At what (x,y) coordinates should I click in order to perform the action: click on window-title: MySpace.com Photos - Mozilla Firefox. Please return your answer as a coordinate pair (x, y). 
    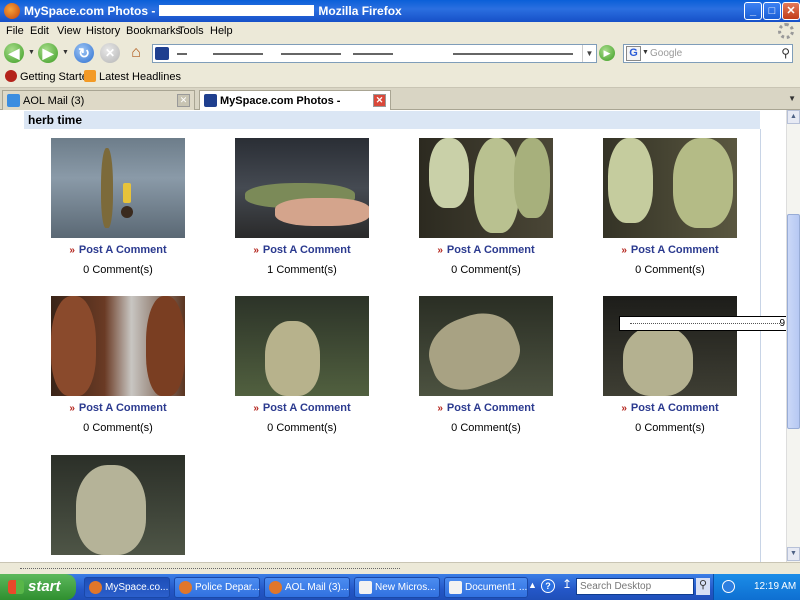
    Looking at the image, I should click on (213, 11).